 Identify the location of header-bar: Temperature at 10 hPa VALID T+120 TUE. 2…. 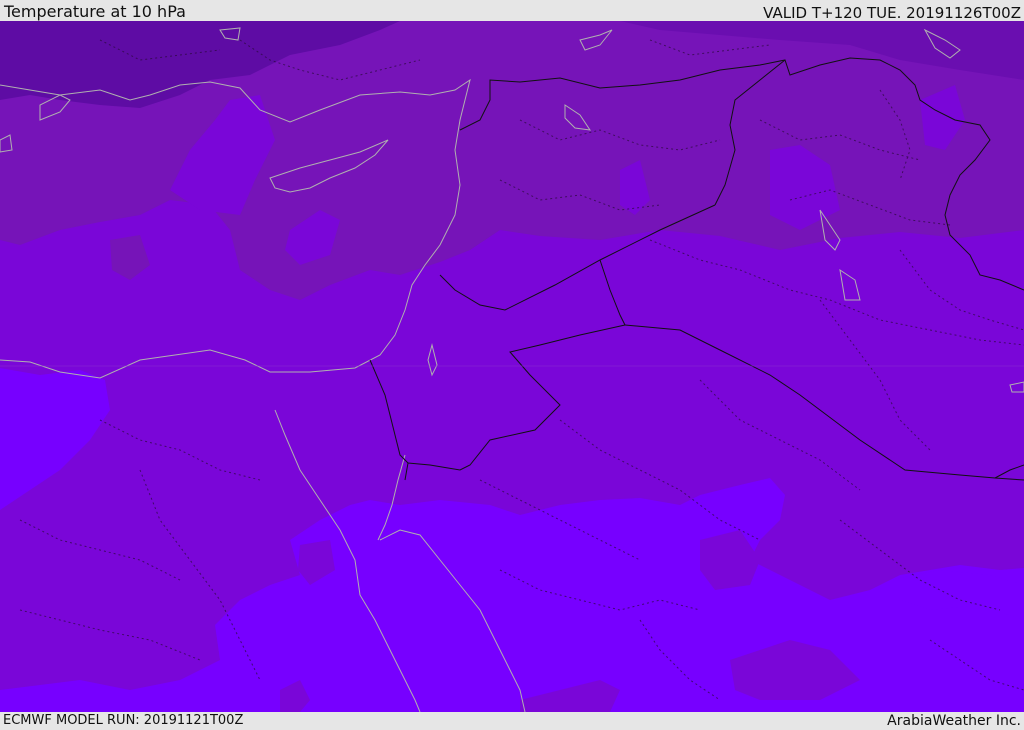
(512, 11).